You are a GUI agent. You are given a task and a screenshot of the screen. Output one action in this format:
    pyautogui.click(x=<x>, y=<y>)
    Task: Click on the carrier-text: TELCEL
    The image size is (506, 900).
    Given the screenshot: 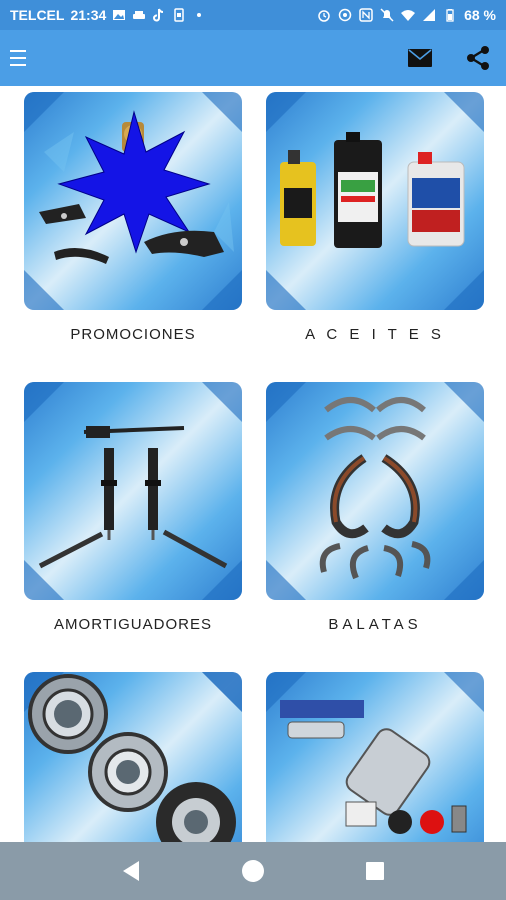 What is the action you would take?
    pyautogui.click(x=37, y=15)
    